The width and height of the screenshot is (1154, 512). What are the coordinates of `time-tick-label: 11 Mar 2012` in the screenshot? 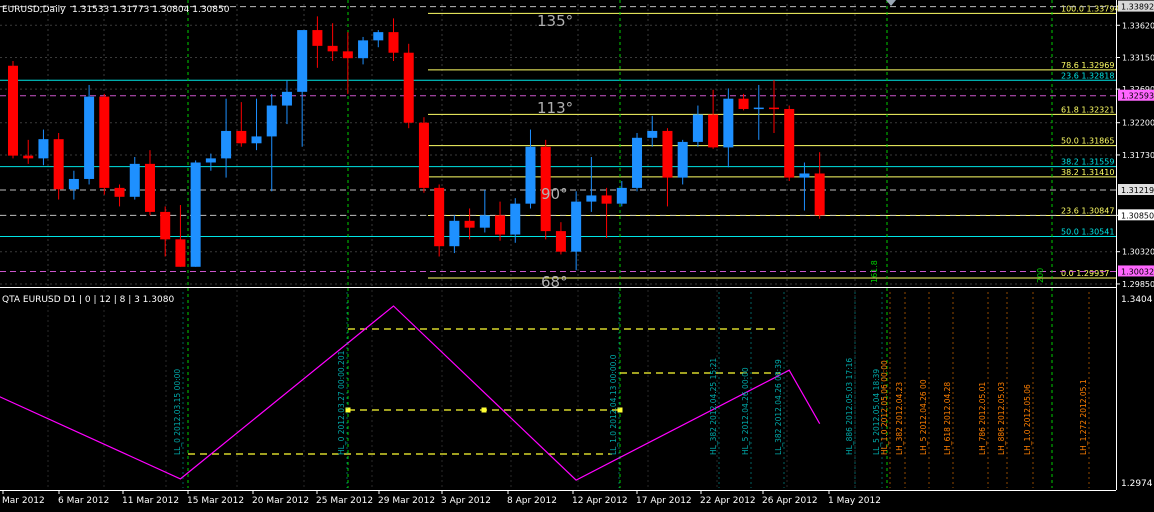 It's located at (150, 501).